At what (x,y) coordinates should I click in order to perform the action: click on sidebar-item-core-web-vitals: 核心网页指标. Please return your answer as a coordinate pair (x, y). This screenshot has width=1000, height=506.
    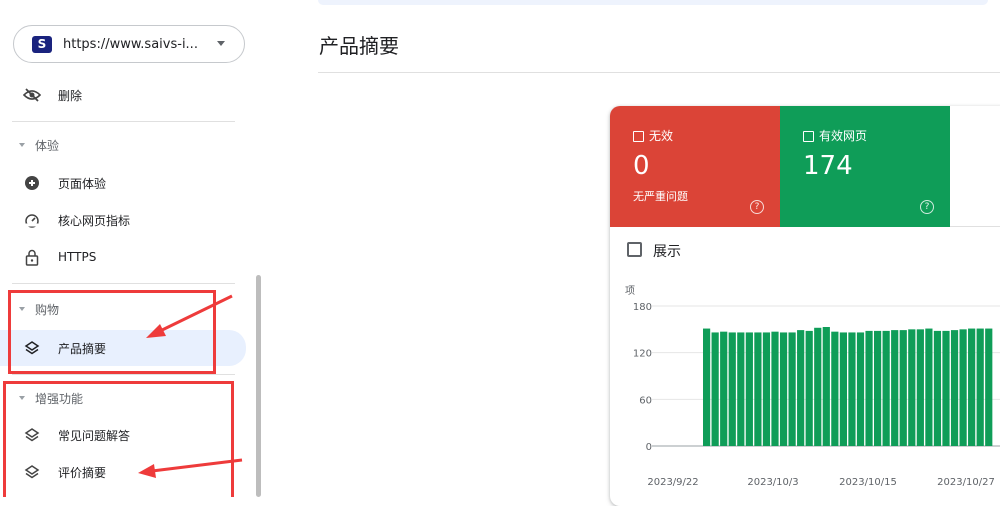
    Looking at the image, I should click on (123, 220).